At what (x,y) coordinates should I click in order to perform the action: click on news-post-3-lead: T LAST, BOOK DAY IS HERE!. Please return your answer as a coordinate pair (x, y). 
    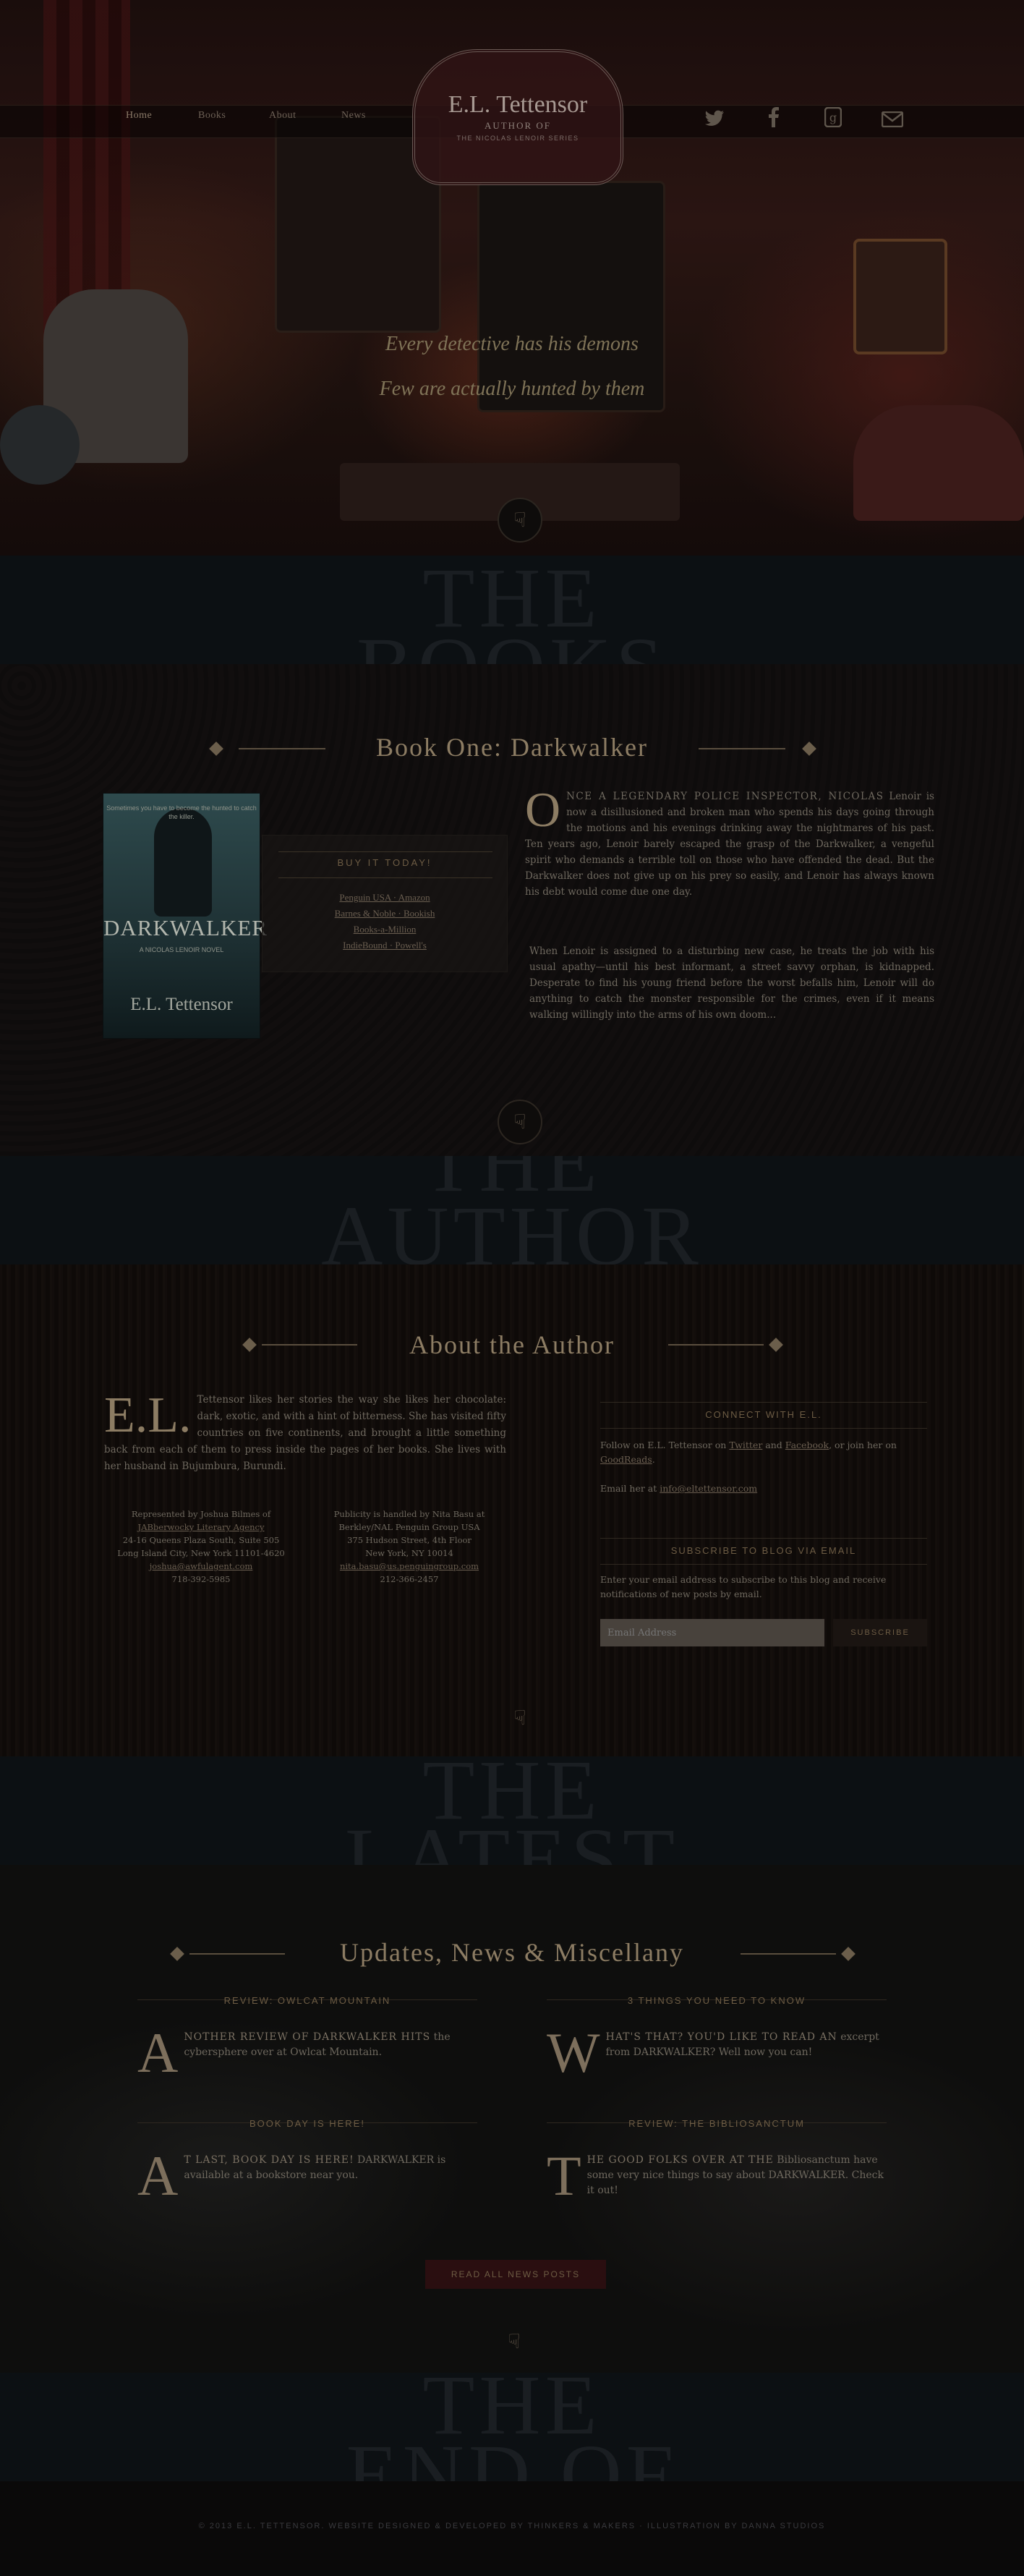
    Looking at the image, I should click on (269, 2160).